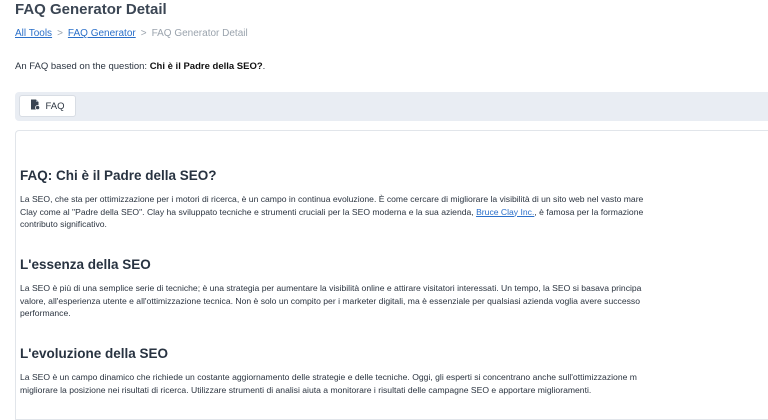 Image resolution: width=768 pixels, height=420 pixels. What do you see at coordinates (264, 66) in the screenshot?
I see `intro-suffix: .` at bounding box center [264, 66].